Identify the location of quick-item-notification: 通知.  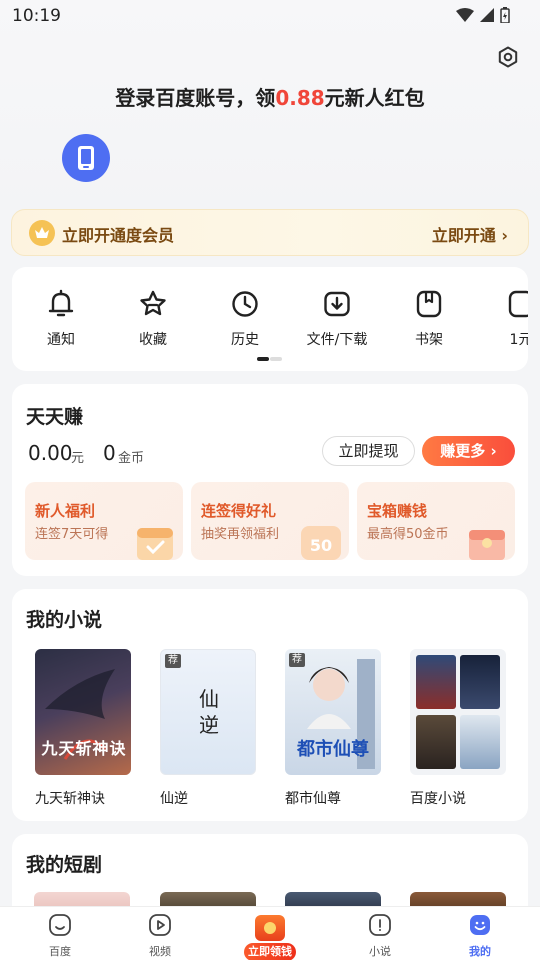
(61, 319).